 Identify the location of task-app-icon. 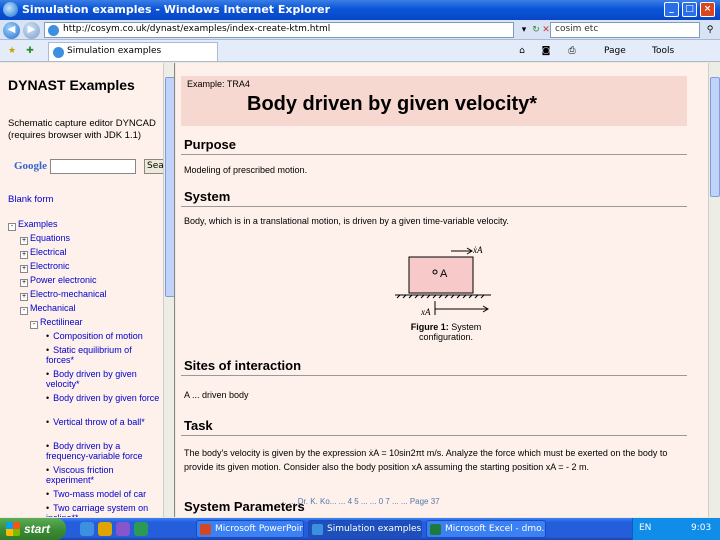
(205, 529).